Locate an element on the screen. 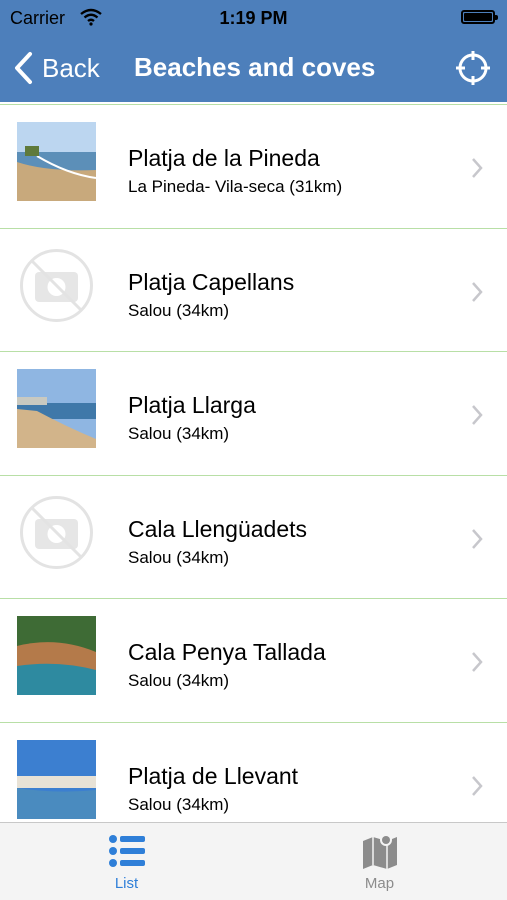 This screenshot has height=900, width=507. chevron-left-icon is located at coordinates (23, 68).